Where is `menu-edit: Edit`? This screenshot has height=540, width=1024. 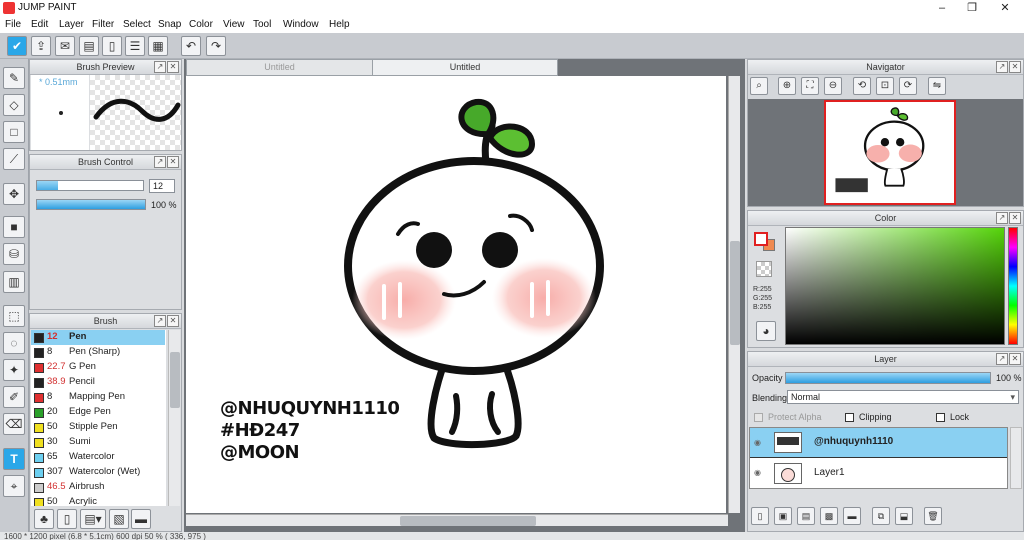 menu-edit: Edit is located at coordinates (39, 24).